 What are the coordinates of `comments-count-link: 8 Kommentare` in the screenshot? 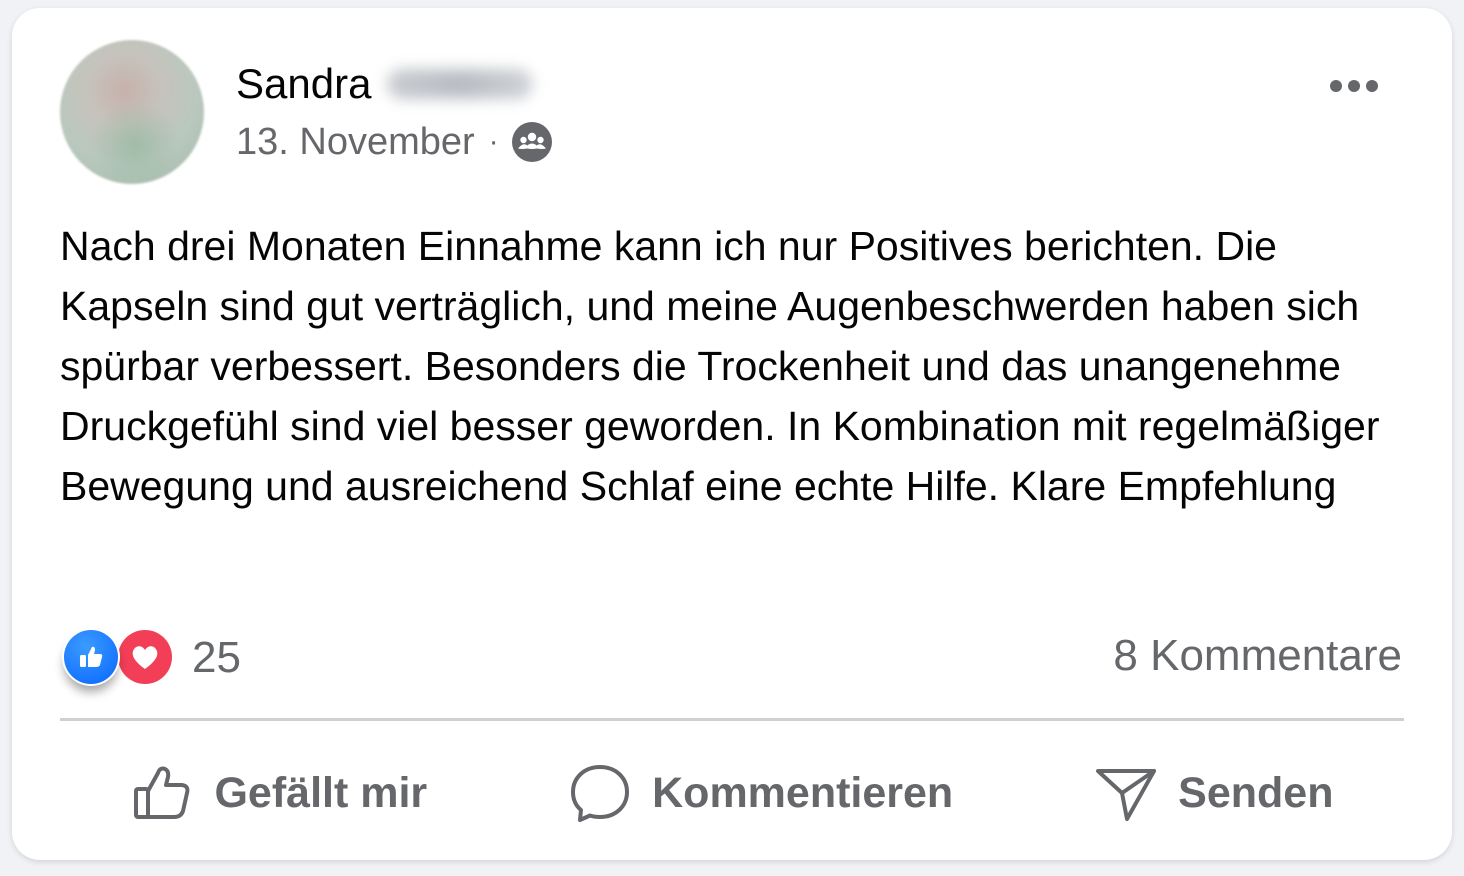 It's located at (1257, 656).